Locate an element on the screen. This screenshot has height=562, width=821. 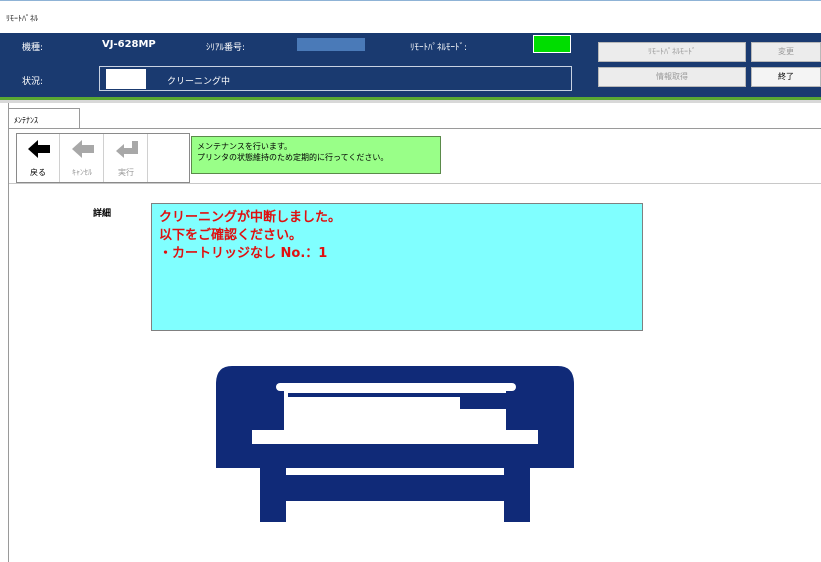
model-value: VJ-628MP is located at coordinates (129, 44).